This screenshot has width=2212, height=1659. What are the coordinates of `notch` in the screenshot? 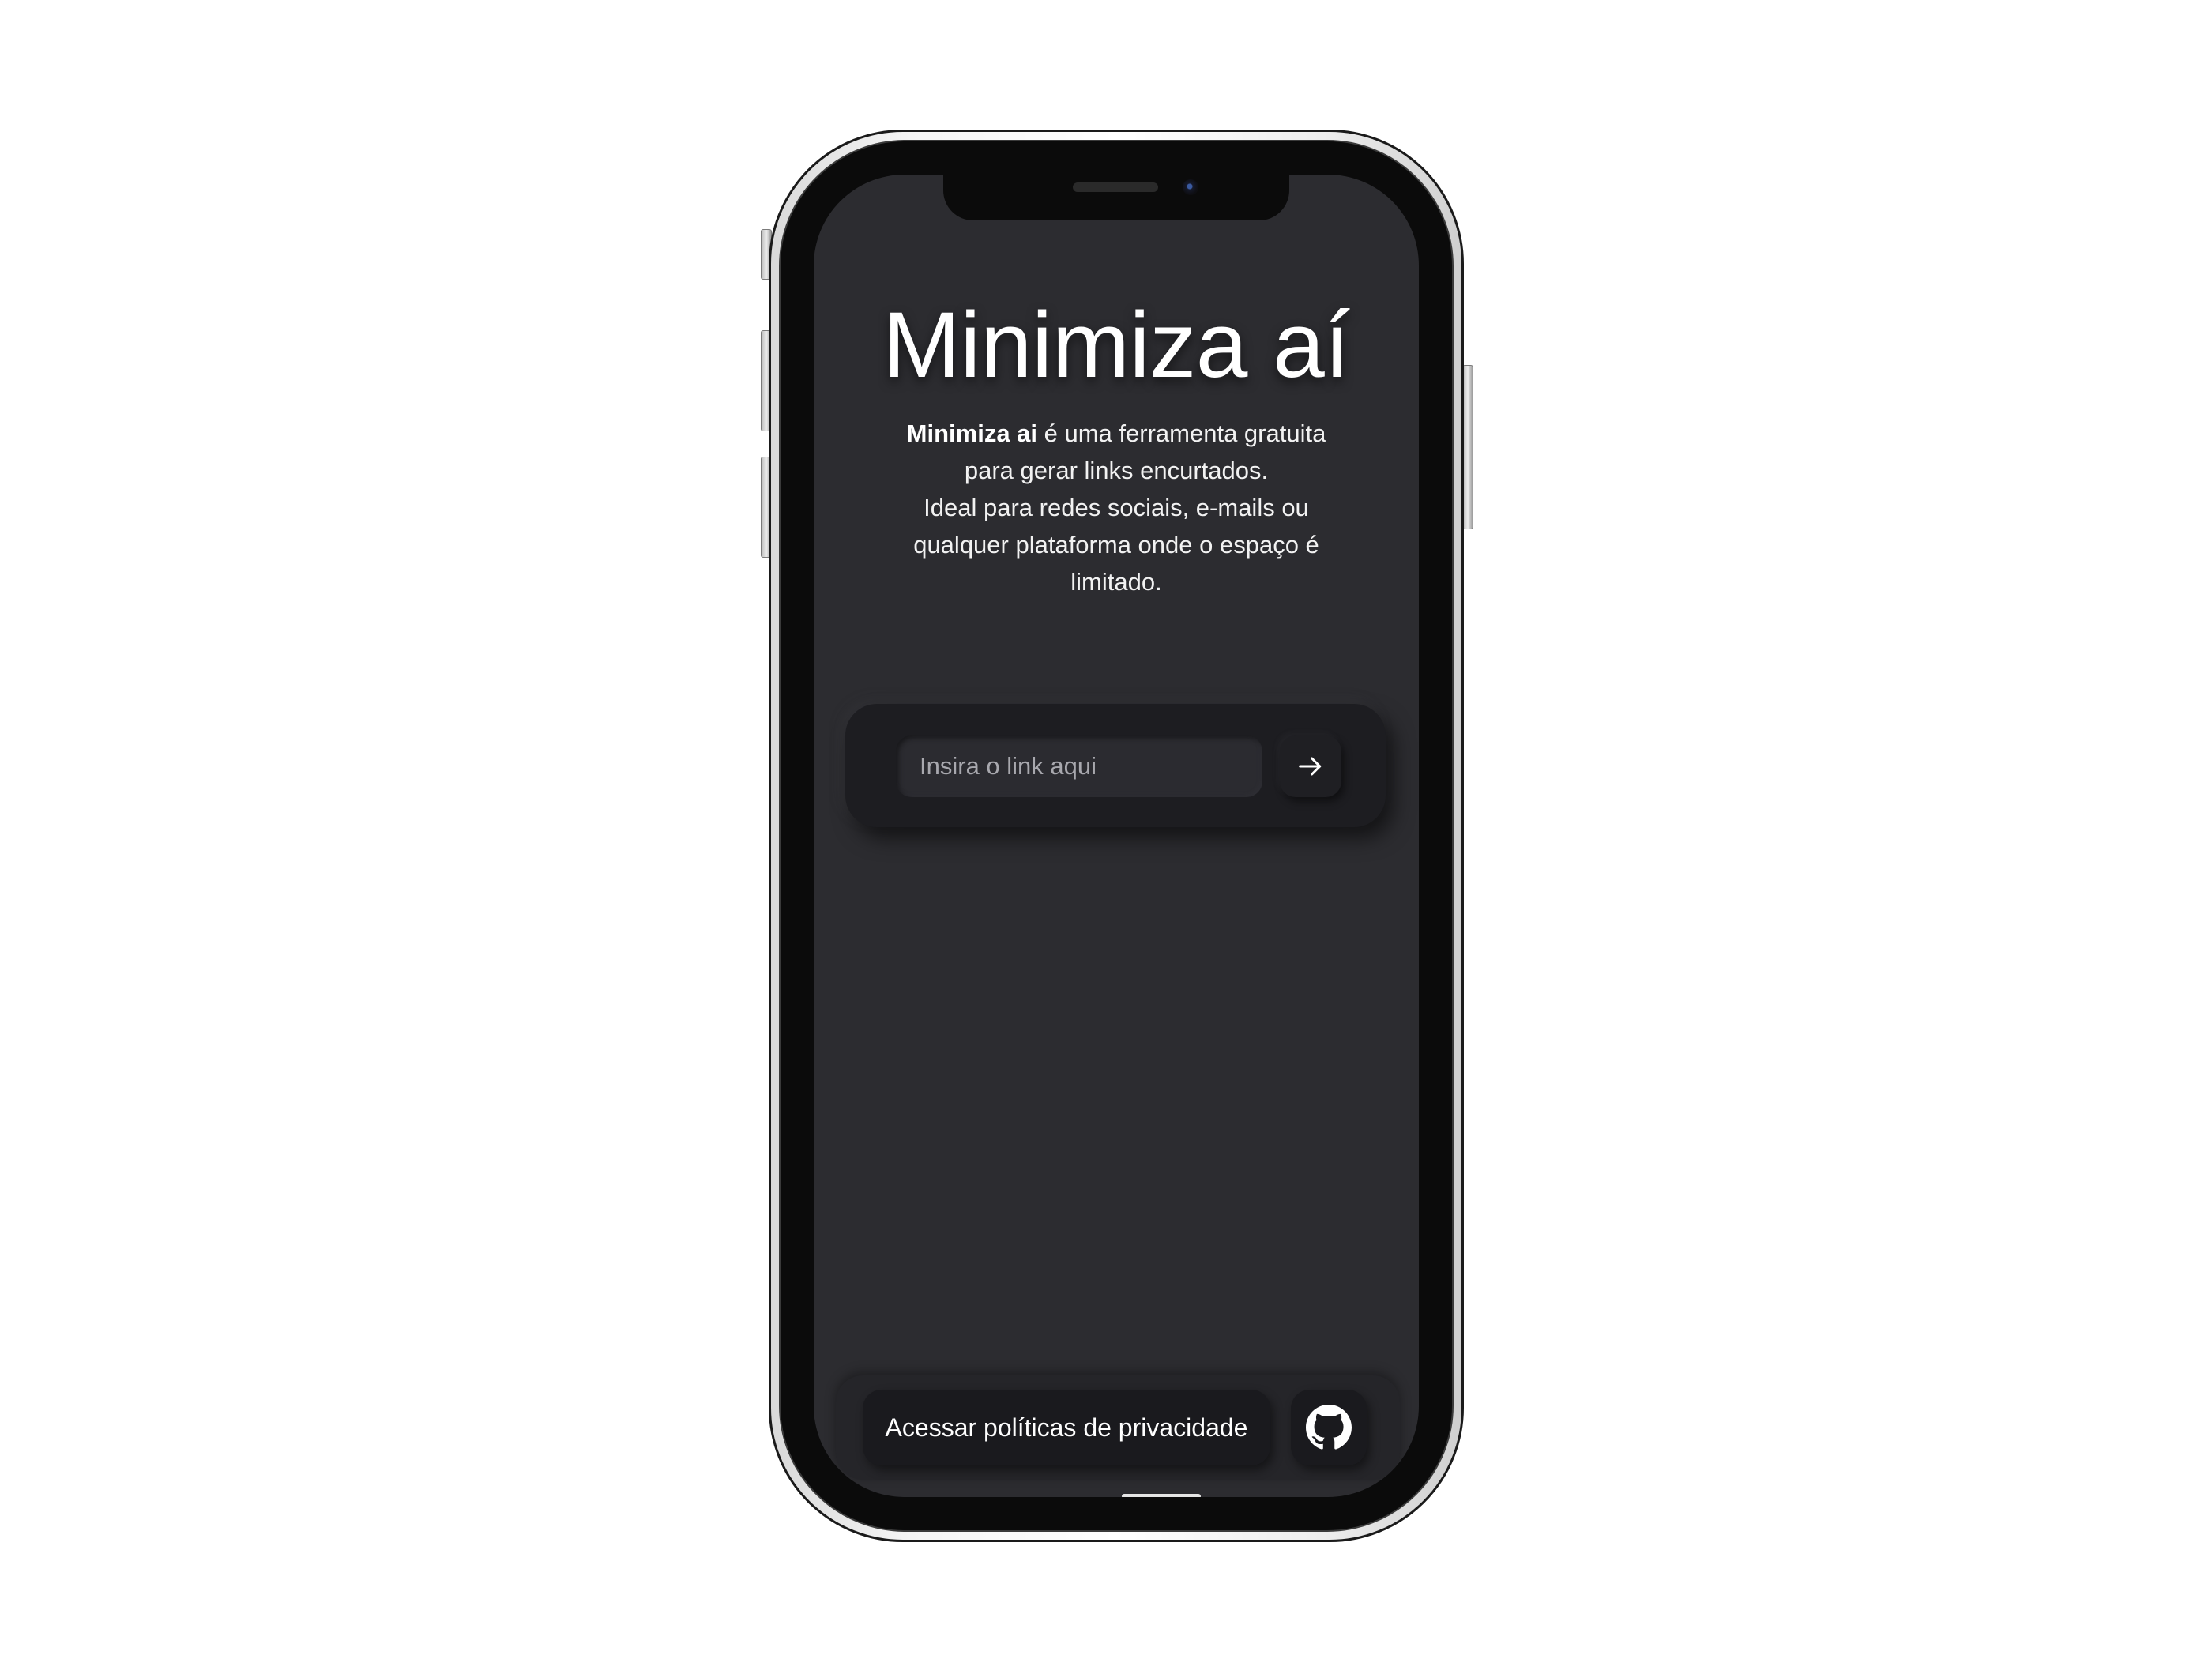 It's located at (1116, 198).